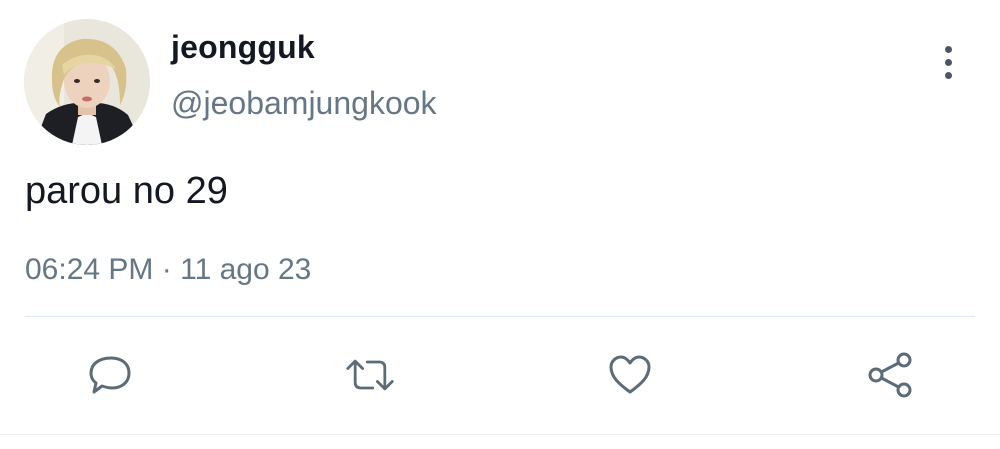 This screenshot has width=1000, height=449. I want to click on author-display-name: jeongguk, so click(243, 47).